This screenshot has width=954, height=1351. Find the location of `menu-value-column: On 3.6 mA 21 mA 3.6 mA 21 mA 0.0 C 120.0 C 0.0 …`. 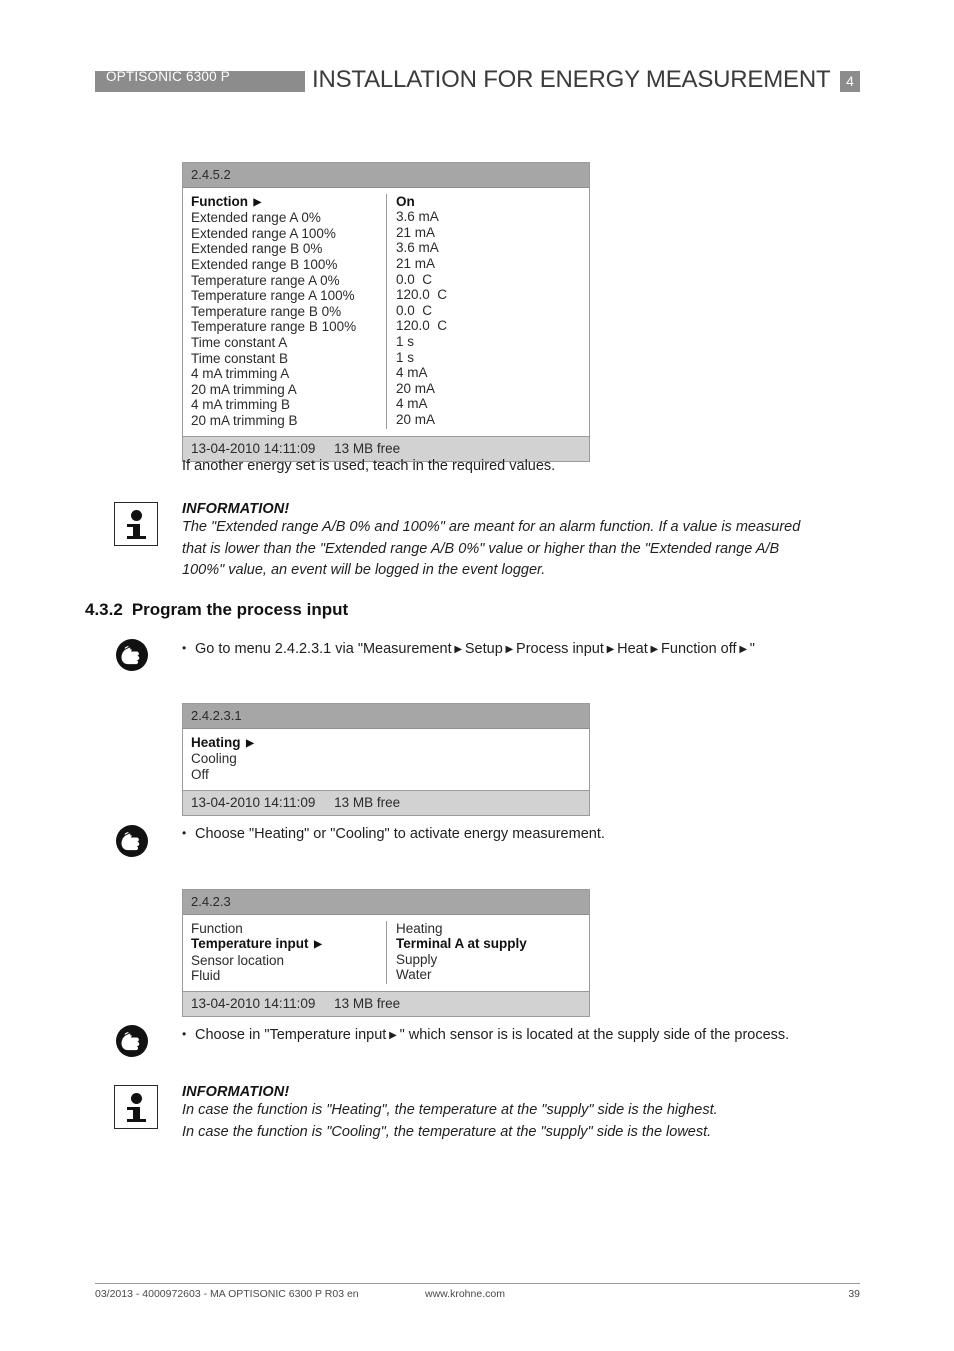

menu-value-column: On 3.6 mA 21 mA 3.6 mA 21 mA 0.0 C 120.0 C 0.0 … is located at coordinates (488, 311).